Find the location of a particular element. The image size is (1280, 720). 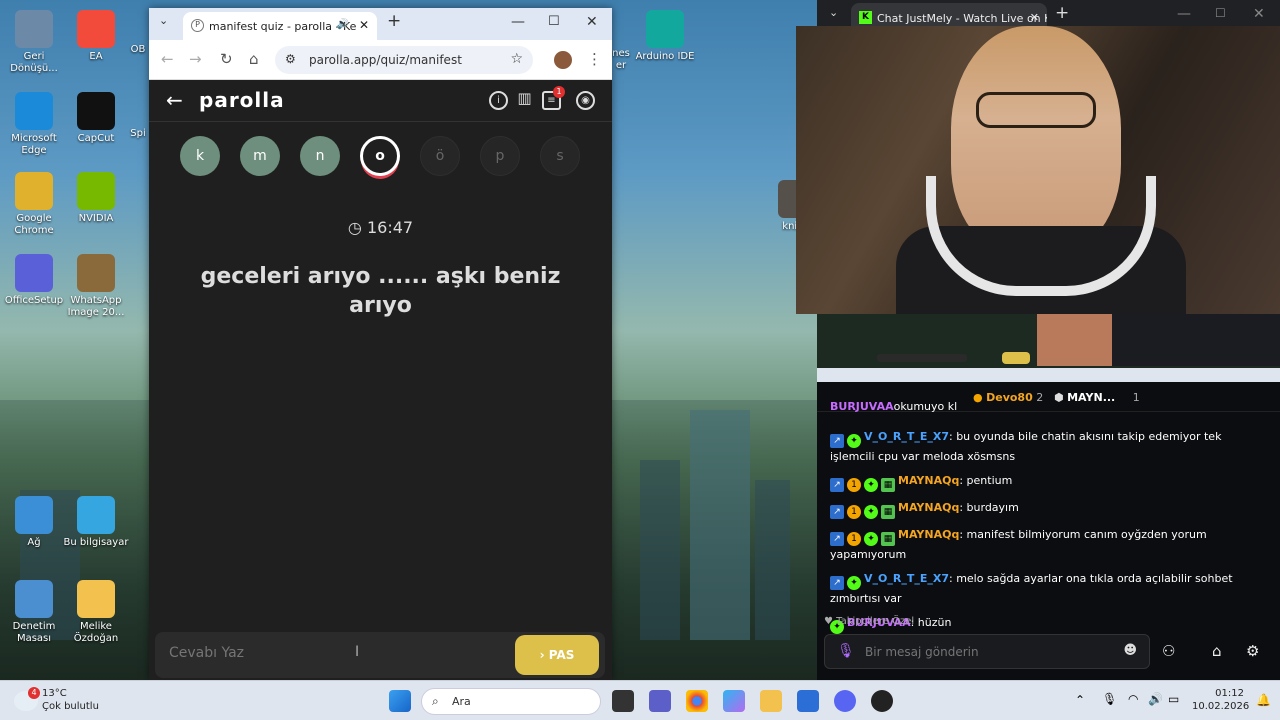

weather-widget: 4 13°C Çok bulutlu is located at coordinates (56, 700).